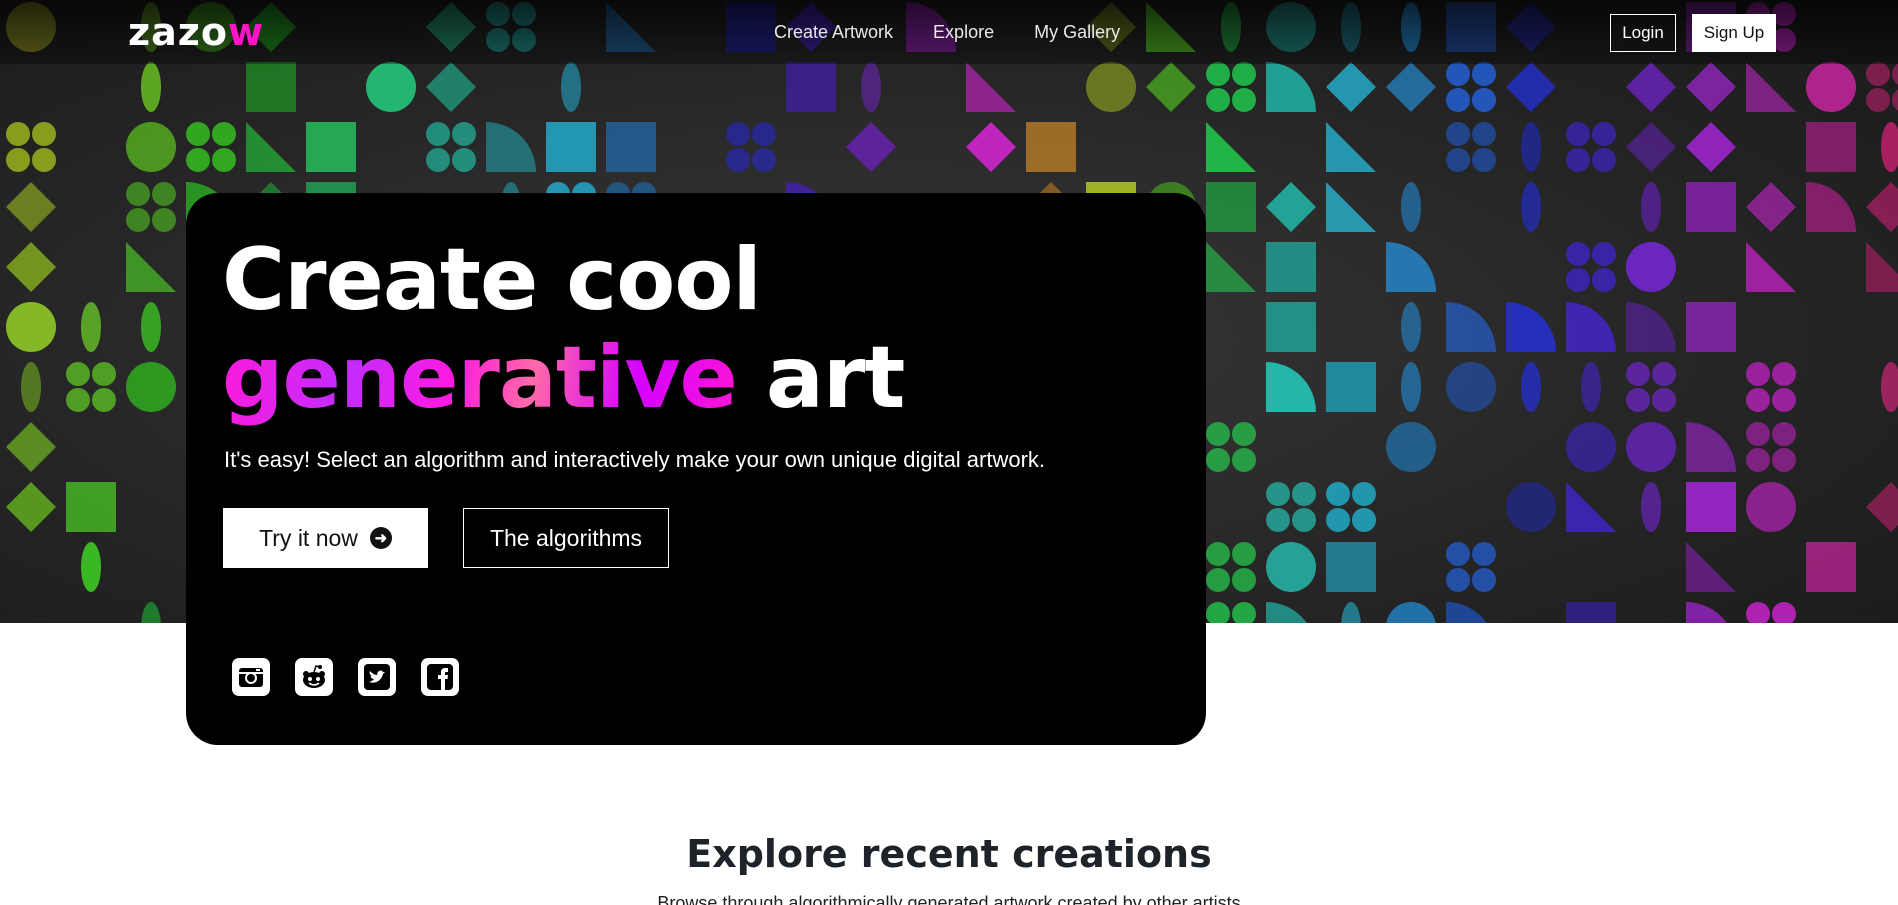 The image size is (1898, 905). What do you see at coordinates (440, 677) in the screenshot?
I see `facebook-icon` at bounding box center [440, 677].